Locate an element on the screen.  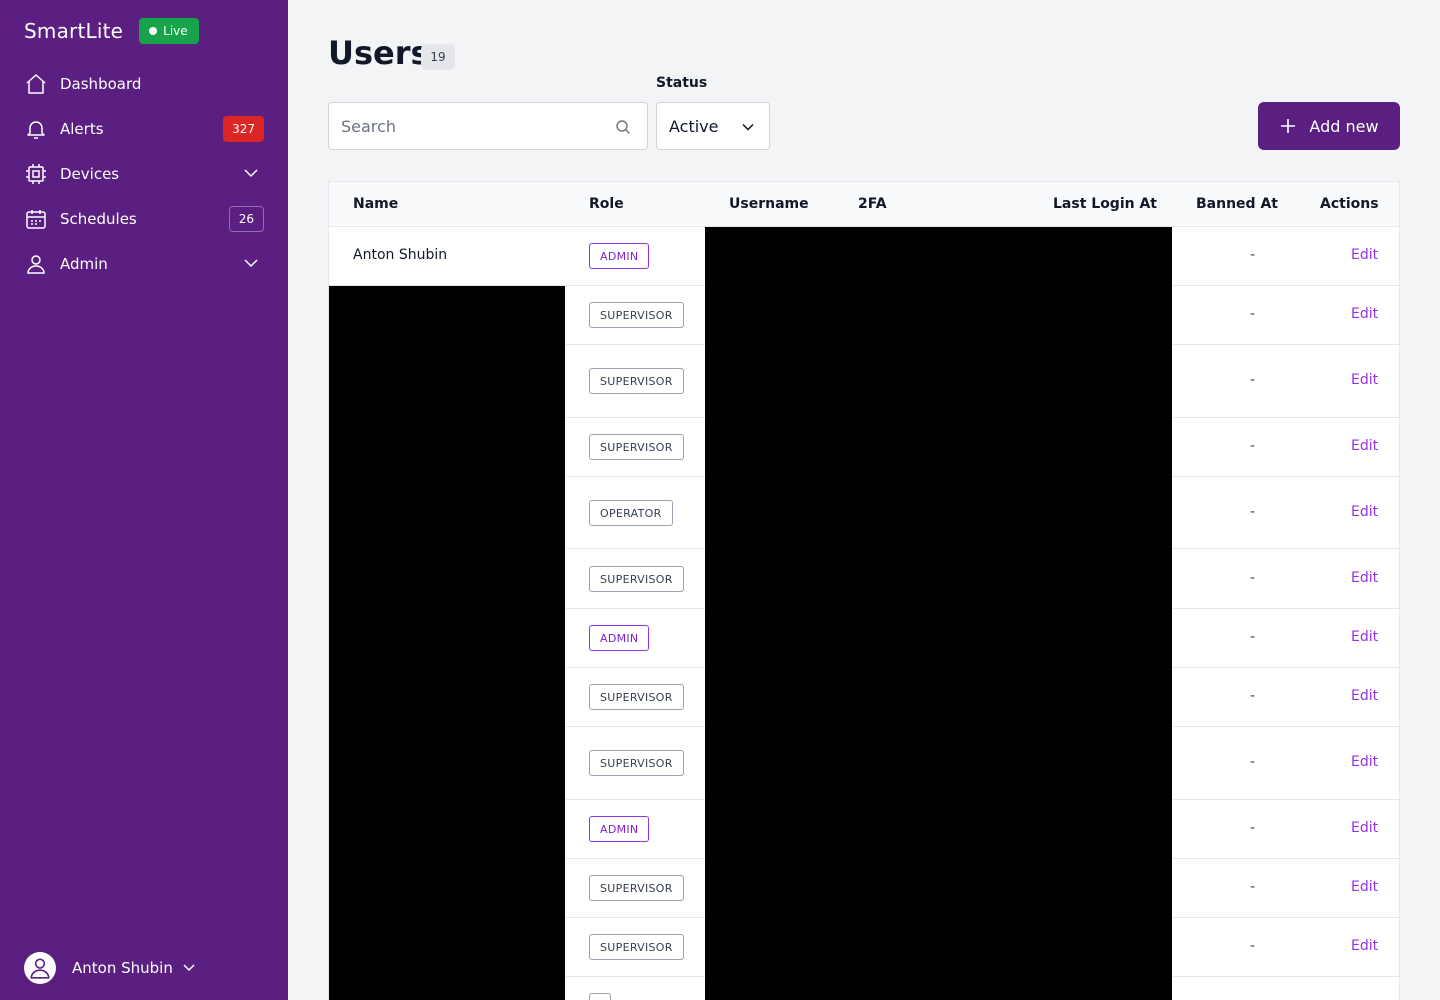
search-input is located at coordinates (459, 126).